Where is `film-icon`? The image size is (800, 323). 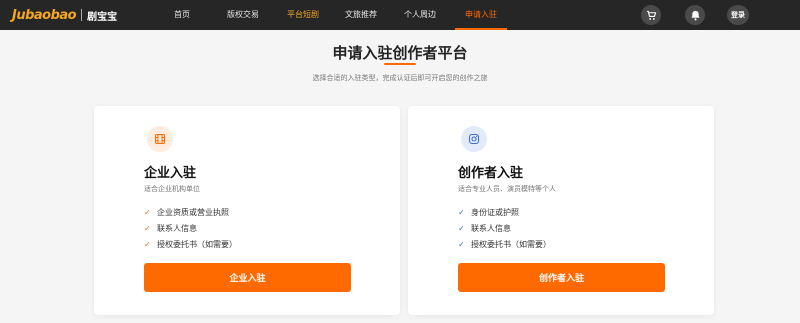
film-icon is located at coordinates (160, 139).